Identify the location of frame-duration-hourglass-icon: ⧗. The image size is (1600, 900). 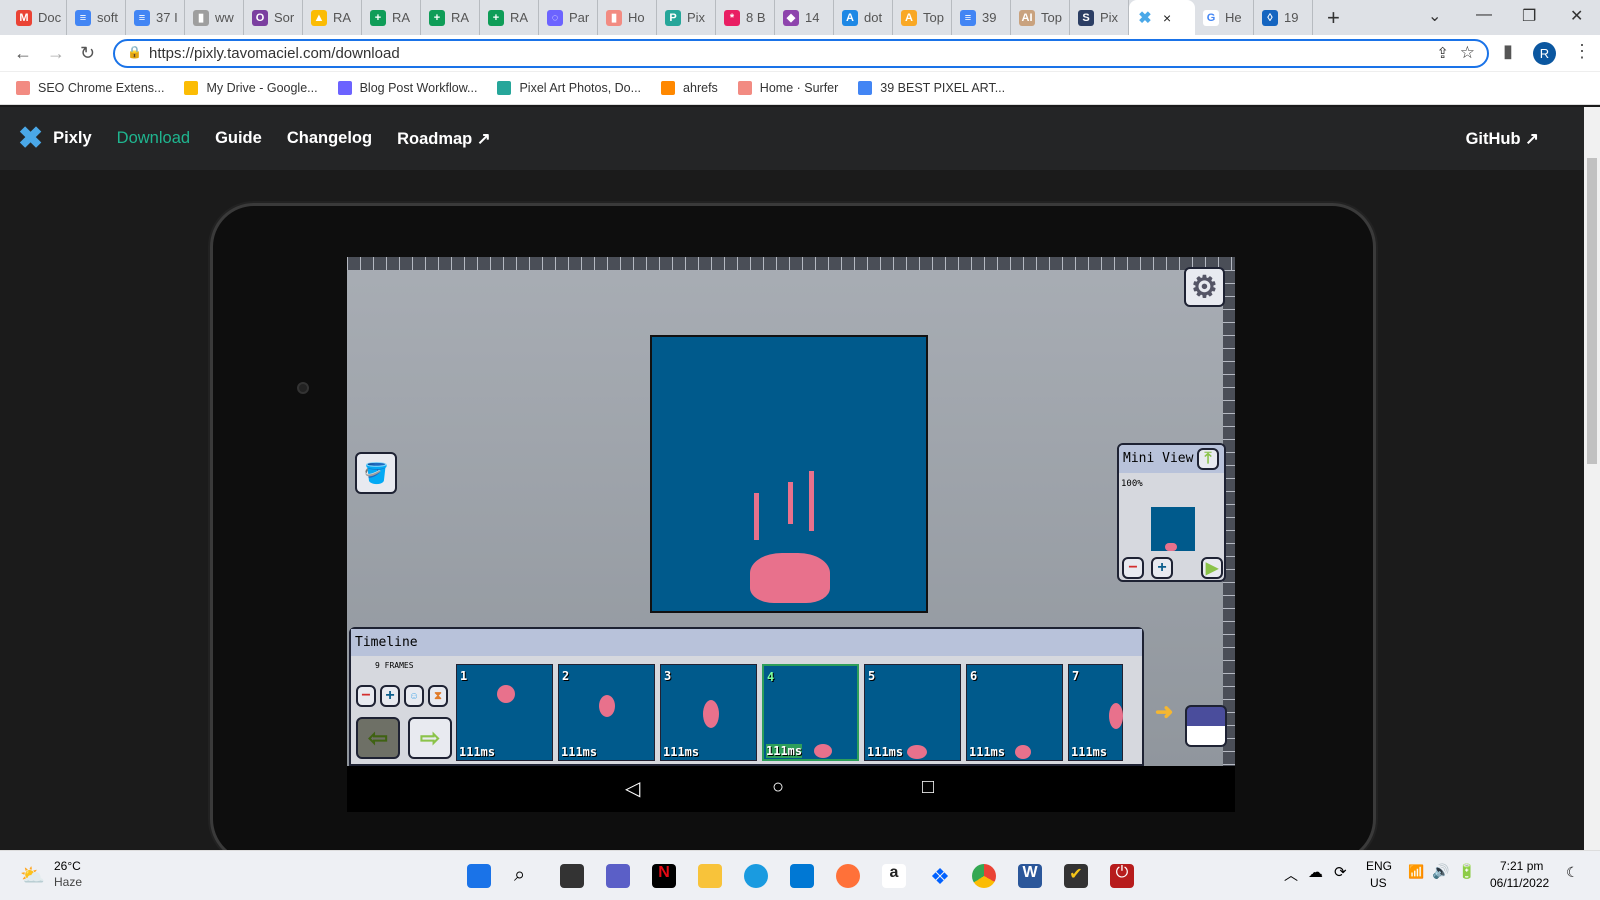
(438, 696).